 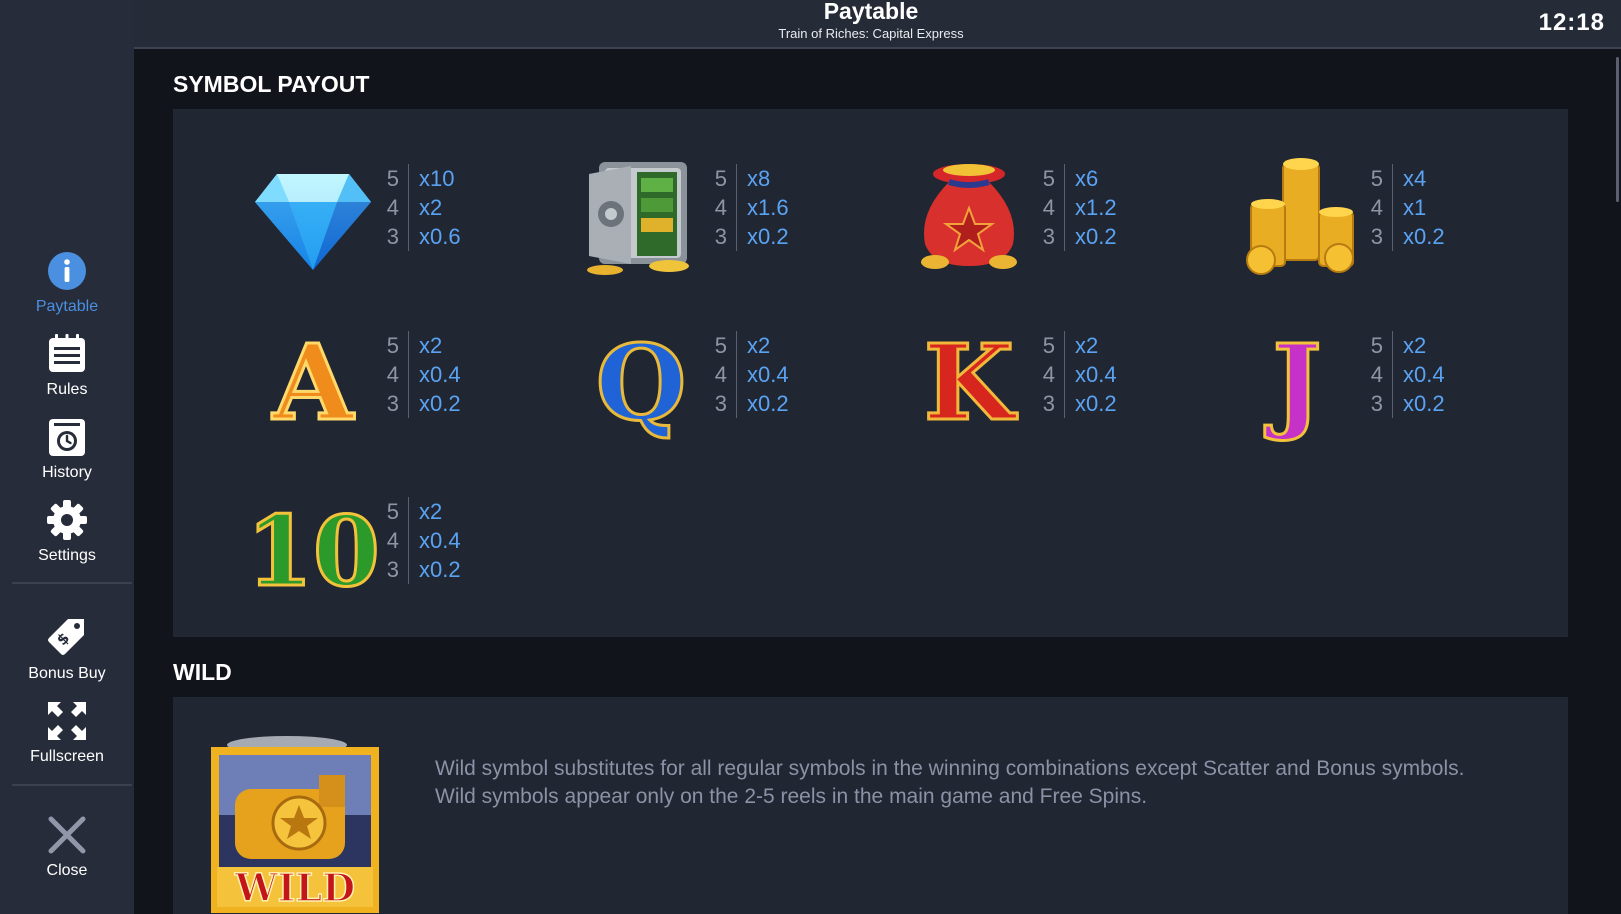 I want to click on diamond-symbol-icon, so click(x=313, y=222).